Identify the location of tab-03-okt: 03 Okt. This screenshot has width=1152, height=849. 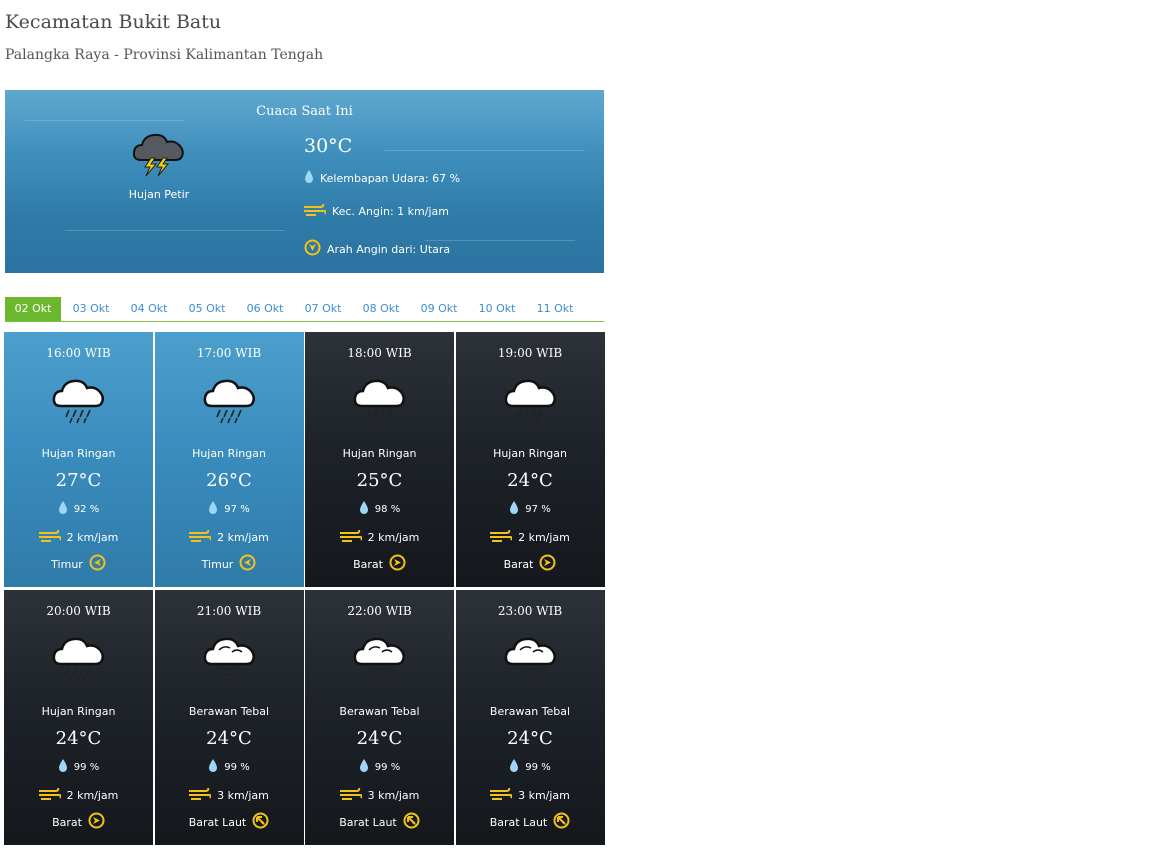
(91, 309).